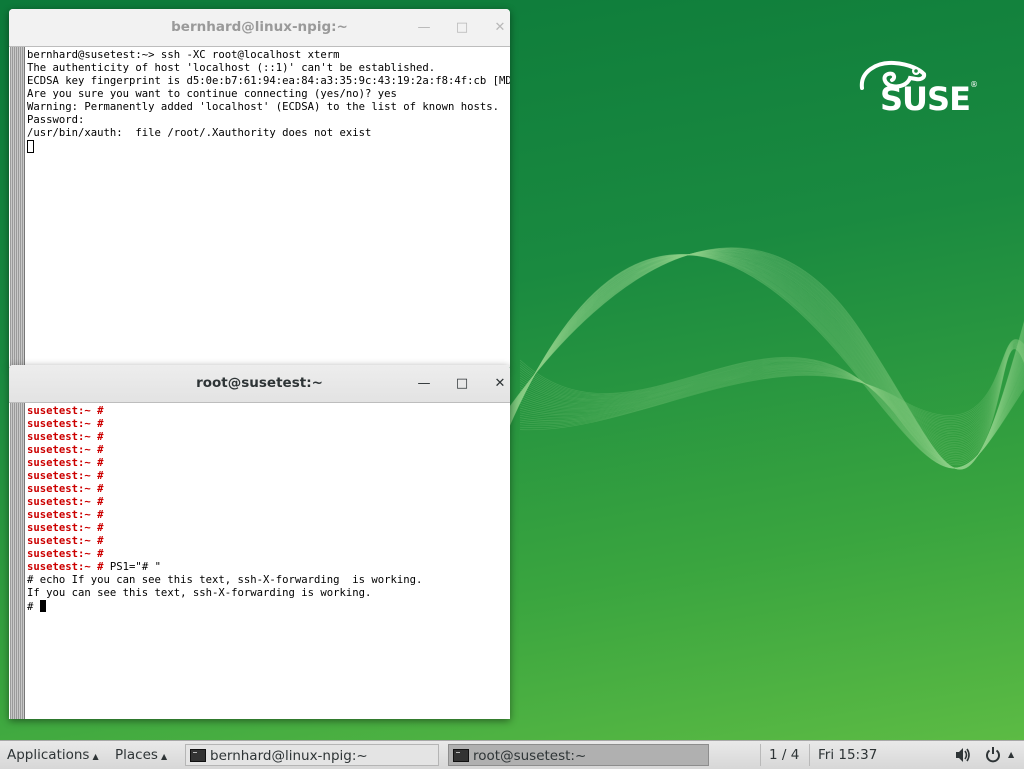  I want to click on terminal-line: #, so click(224, 606).